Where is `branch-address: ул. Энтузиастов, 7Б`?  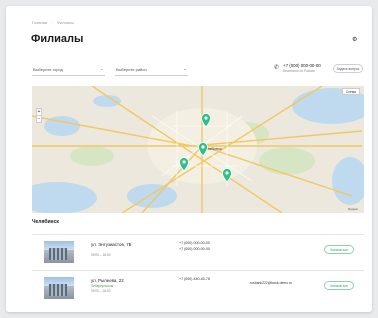 branch-address: ул. Энтузиастов, 7Б is located at coordinates (111, 244).